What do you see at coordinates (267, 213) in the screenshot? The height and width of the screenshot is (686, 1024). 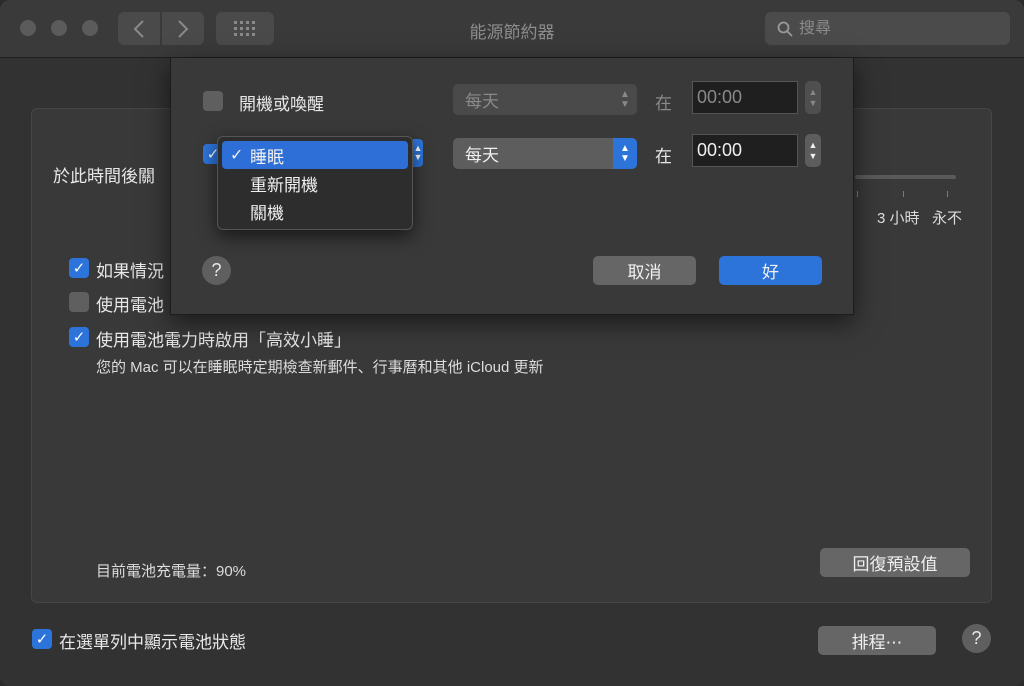 I see `menu-item-label: 關機` at bounding box center [267, 213].